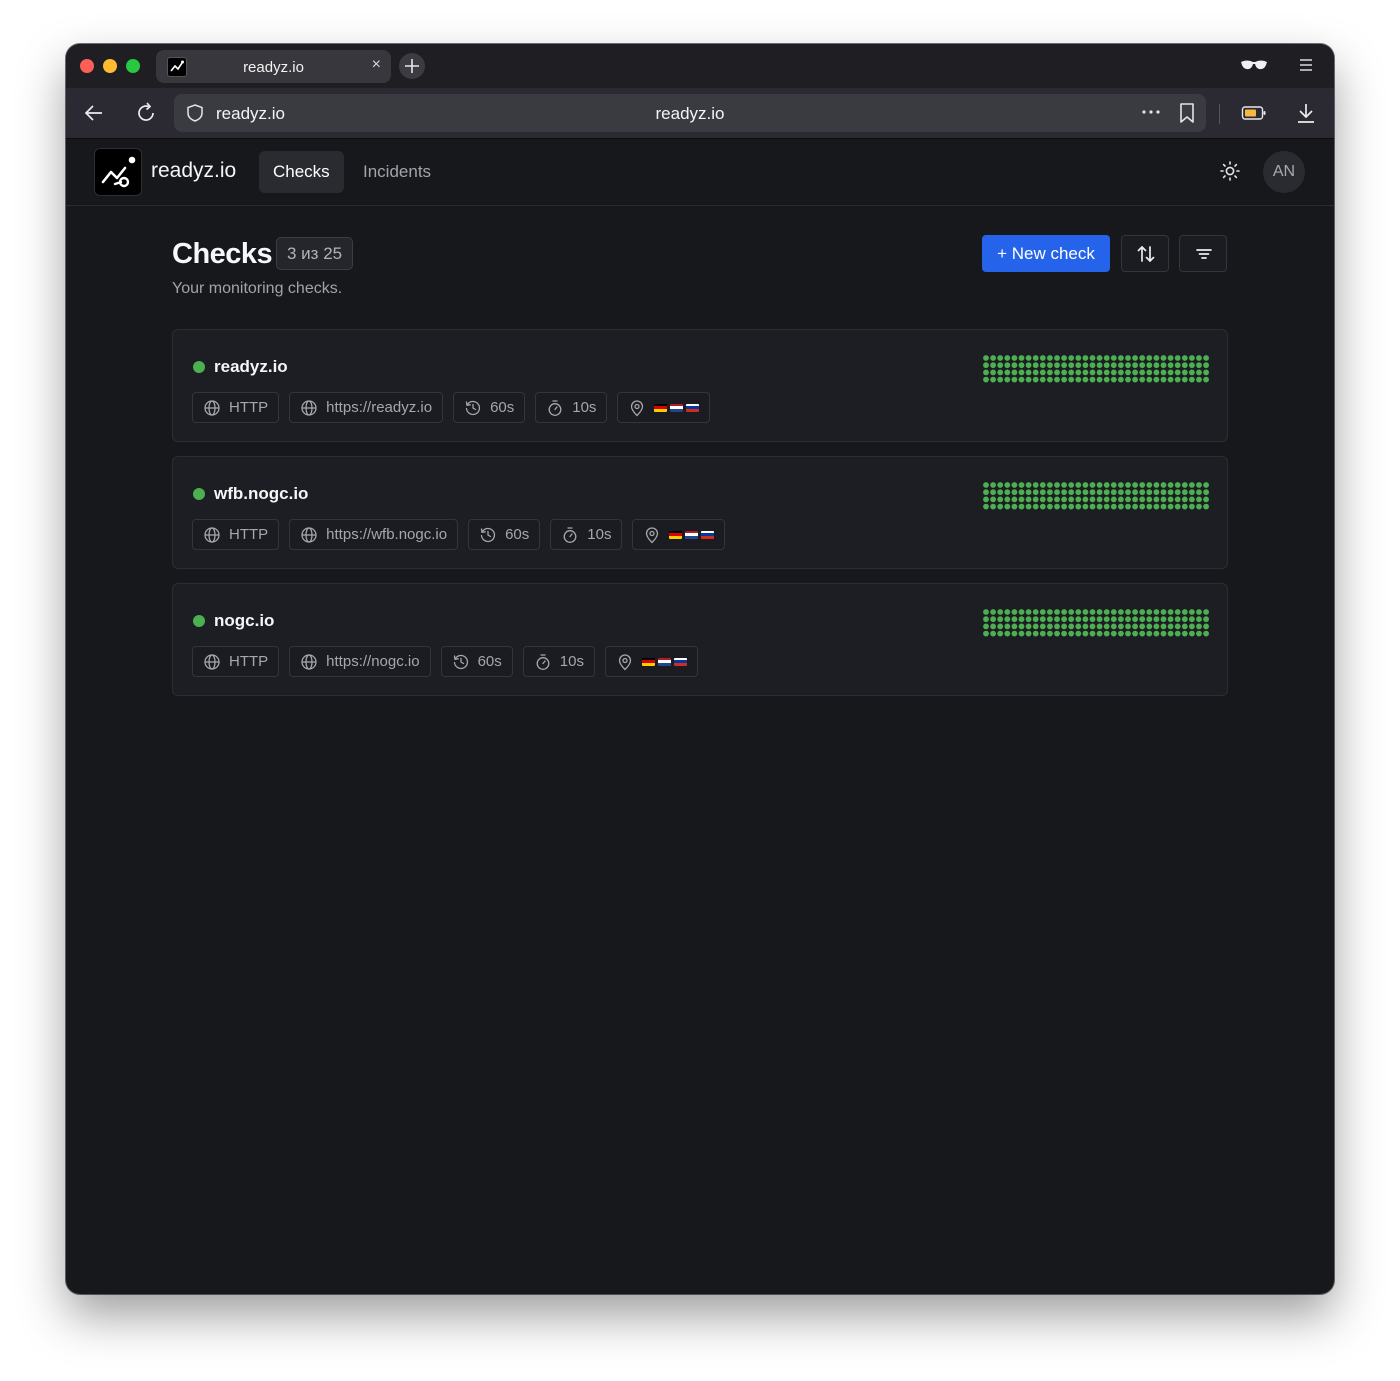  Describe the element at coordinates (451, 407) in the screenshot. I see `check-meta: HTTP https://readyz.io 60s 10s` at that location.